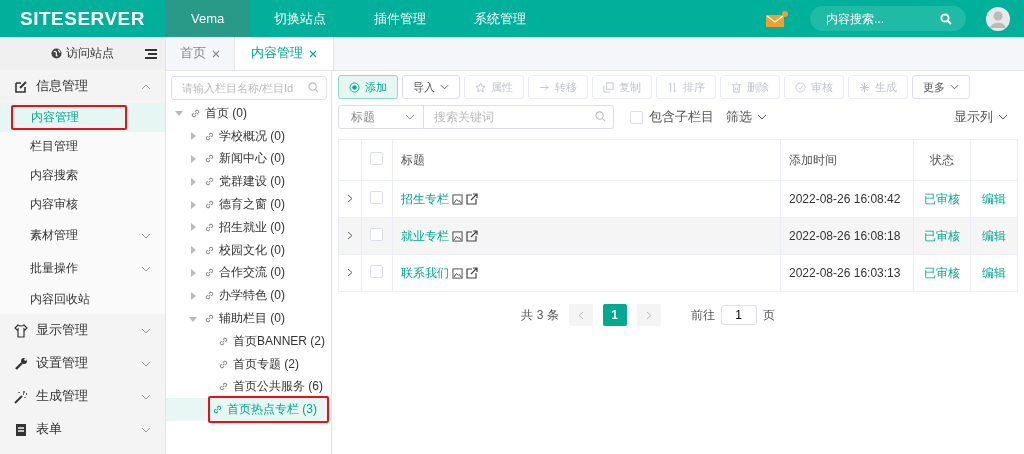 This screenshot has width=1024, height=454. Describe the element at coordinates (249, 88) in the screenshot. I see `tree-search-field: 请输入栏目名称/栏目Id` at that location.